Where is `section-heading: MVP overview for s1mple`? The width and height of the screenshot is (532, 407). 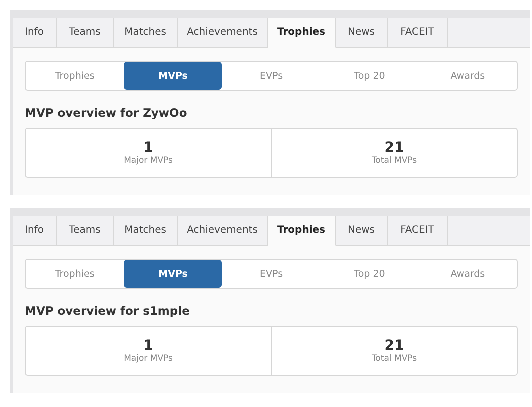 section-heading: MVP overview for s1mple is located at coordinates (108, 311).